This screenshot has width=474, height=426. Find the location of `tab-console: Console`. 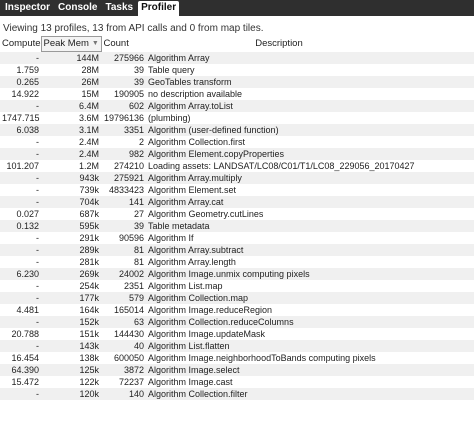

tab-console: Console is located at coordinates (77, 8).